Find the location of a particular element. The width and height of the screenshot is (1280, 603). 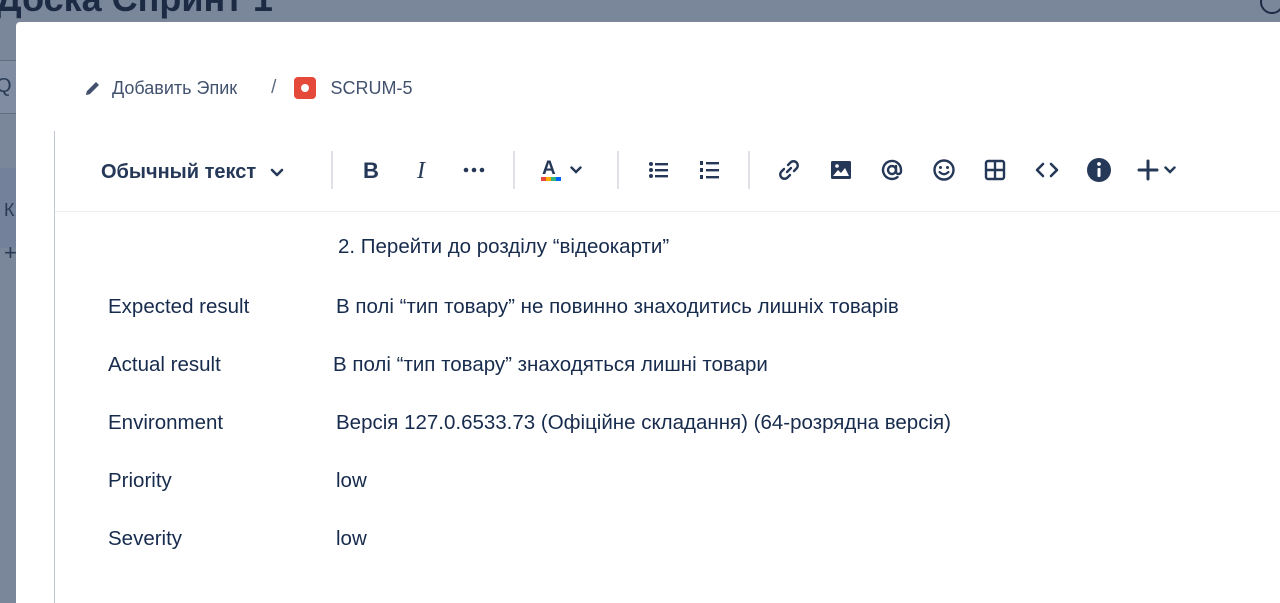

insert-plus-icon is located at coordinates (1156, 170).